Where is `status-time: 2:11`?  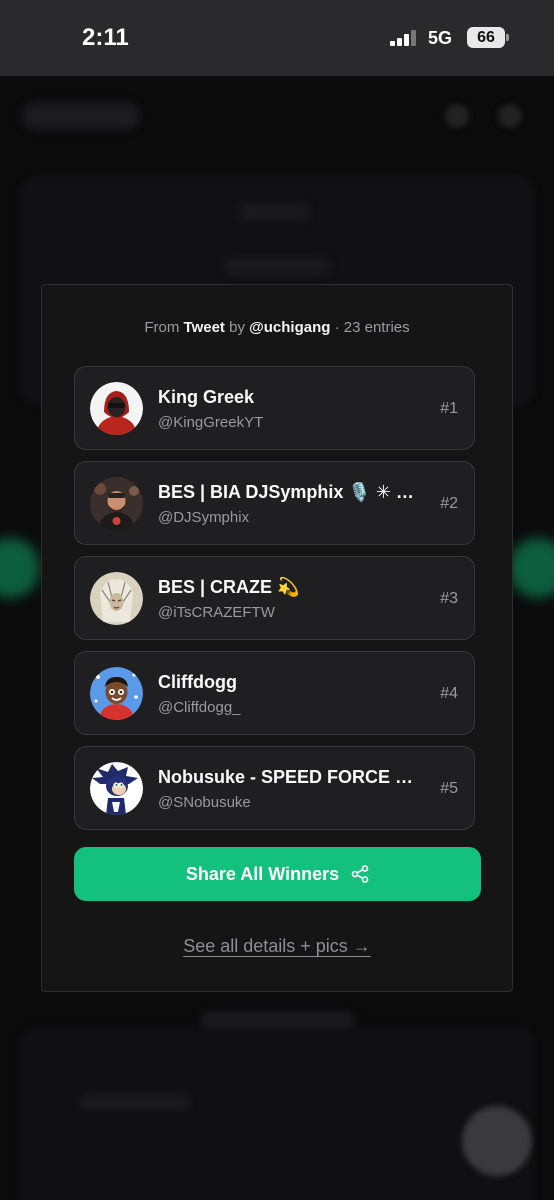
status-time: 2:11 is located at coordinates (105, 37).